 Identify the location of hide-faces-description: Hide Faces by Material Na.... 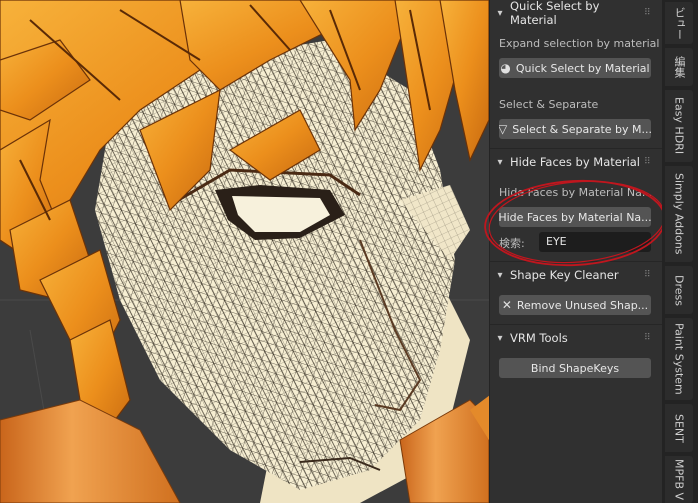
(576, 192).